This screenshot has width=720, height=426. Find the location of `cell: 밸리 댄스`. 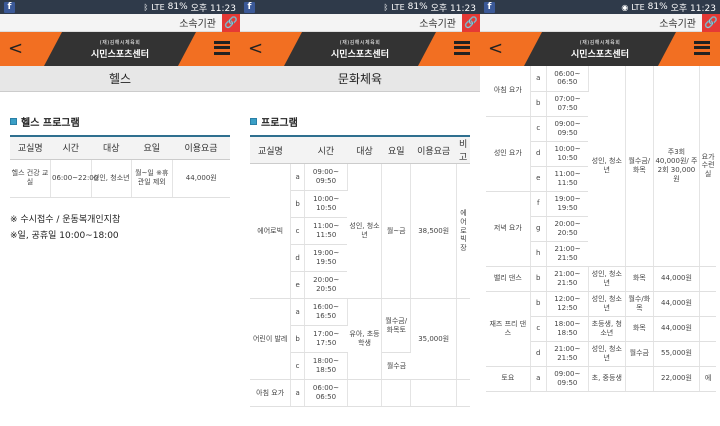

cell: 밸리 댄스 is located at coordinates (508, 279).